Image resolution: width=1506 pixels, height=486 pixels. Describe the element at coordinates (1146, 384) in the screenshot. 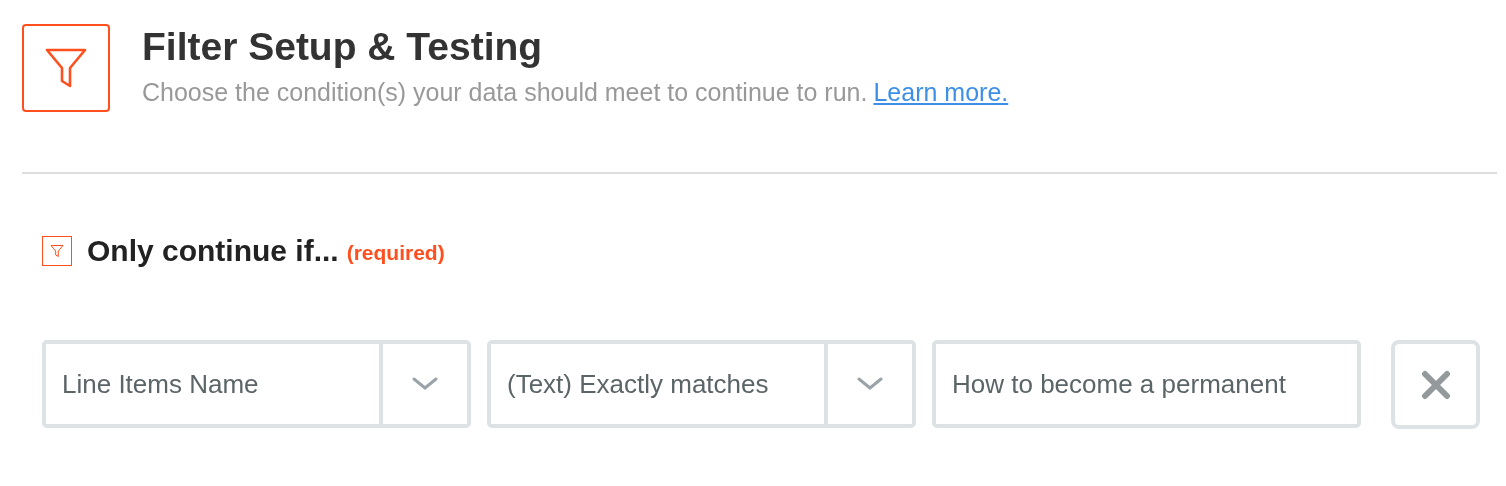

I see `value-input-field: How to become a permanent` at that location.